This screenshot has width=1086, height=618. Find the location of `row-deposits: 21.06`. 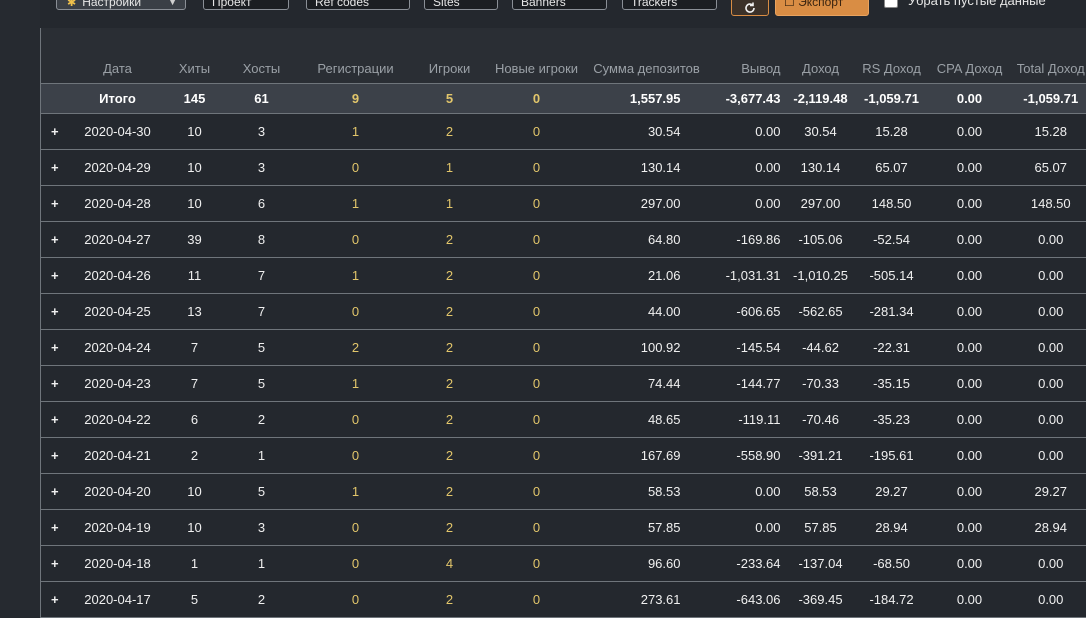

row-deposits: 21.06 is located at coordinates (647, 276).